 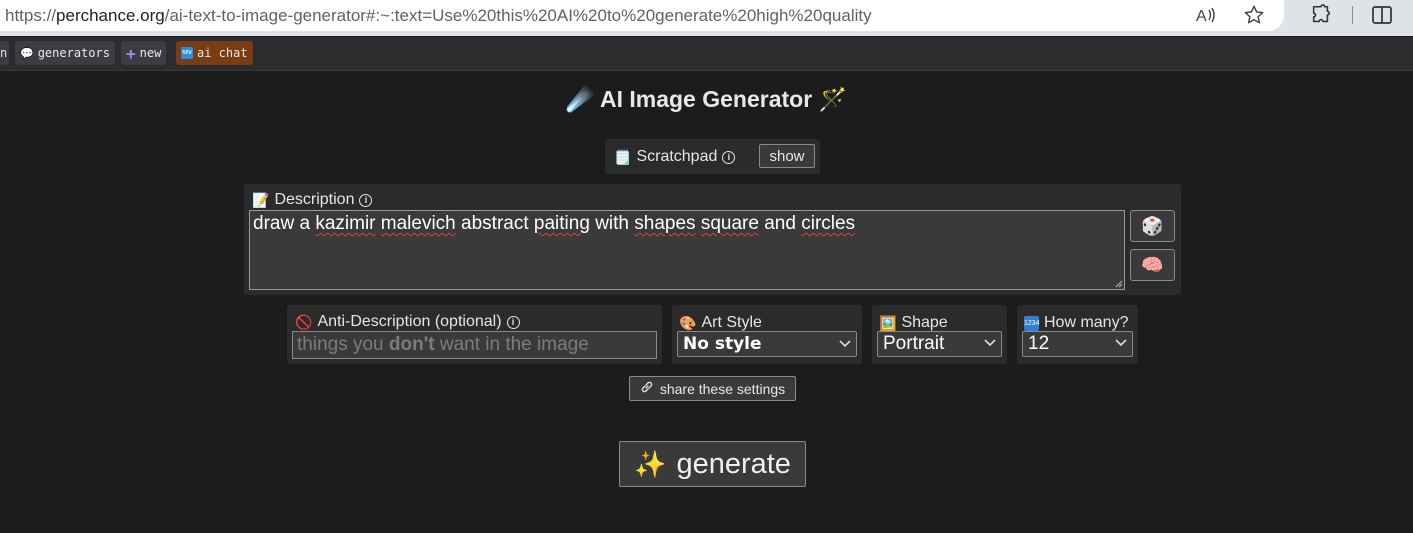 What do you see at coordinates (722, 388) in the screenshot?
I see `share-settings-label: share these settings` at bounding box center [722, 388].